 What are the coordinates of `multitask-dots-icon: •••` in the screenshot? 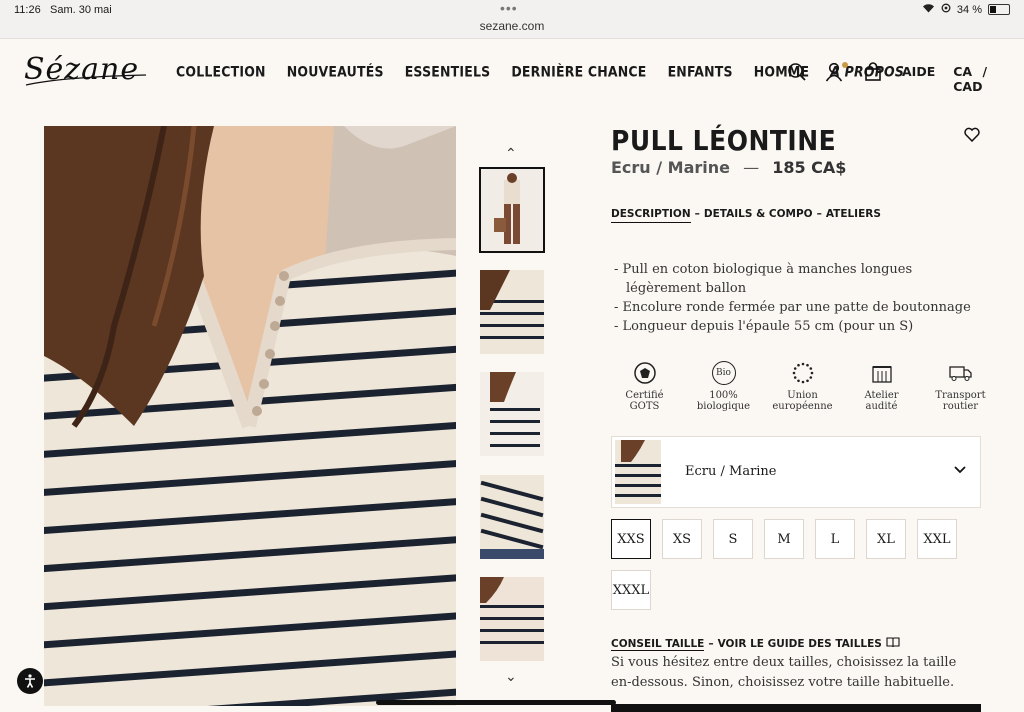 It's located at (509, 8).